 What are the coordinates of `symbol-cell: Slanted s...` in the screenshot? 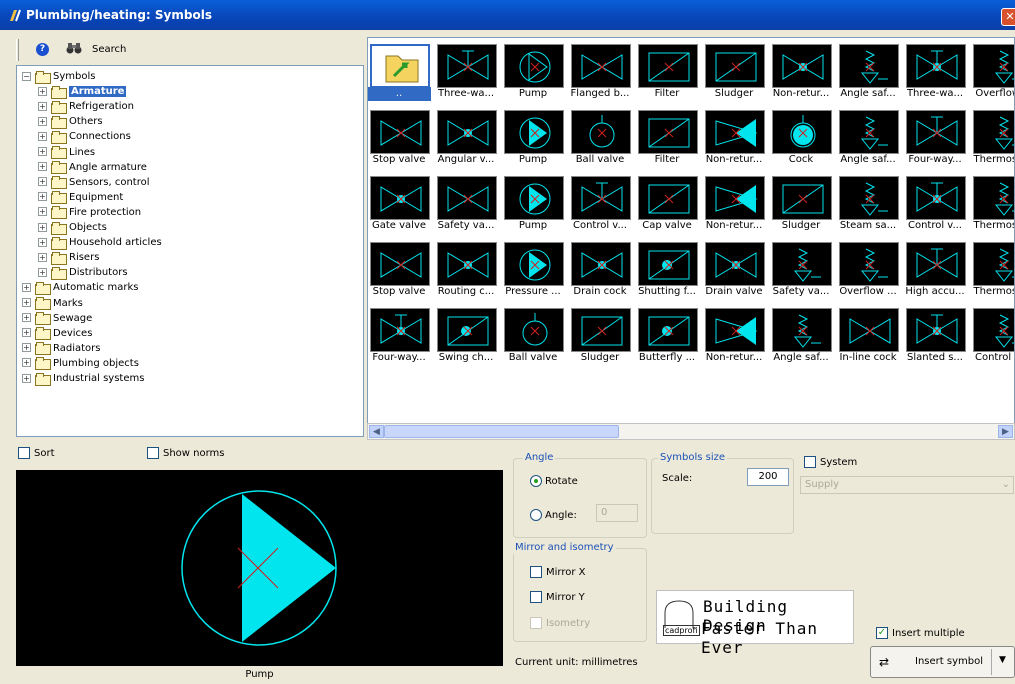 It's located at (935, 335).